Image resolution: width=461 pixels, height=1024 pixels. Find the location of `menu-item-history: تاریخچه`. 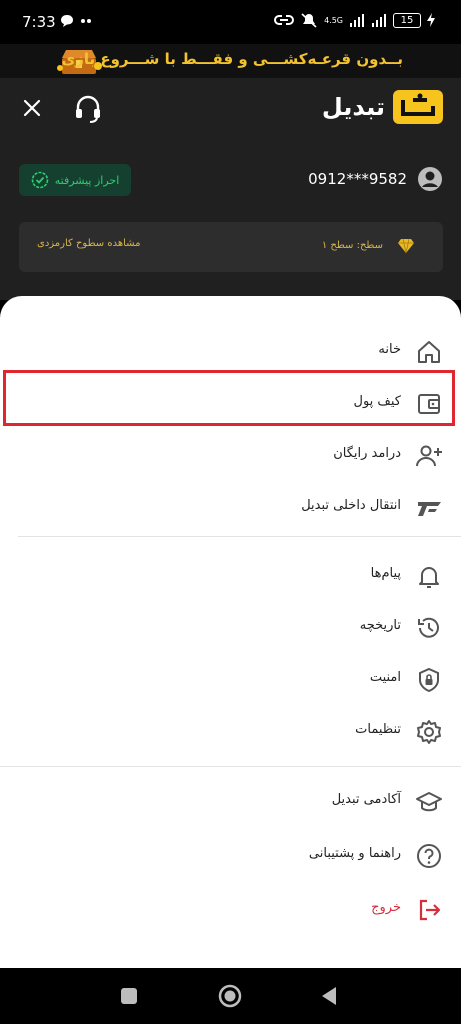

menu-item-history: تاریخچه is located at coordinates (230, 628).